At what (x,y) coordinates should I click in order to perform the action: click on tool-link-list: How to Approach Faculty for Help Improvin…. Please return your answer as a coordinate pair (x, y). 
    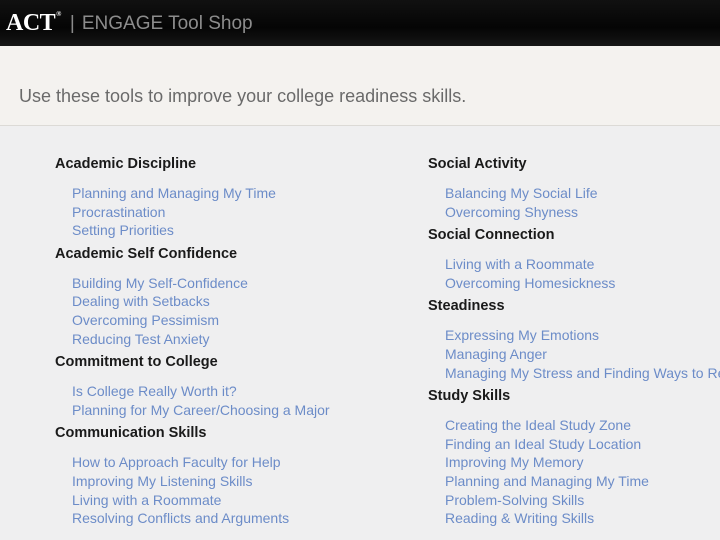
    Looking at the image, I should click on (225, 490).